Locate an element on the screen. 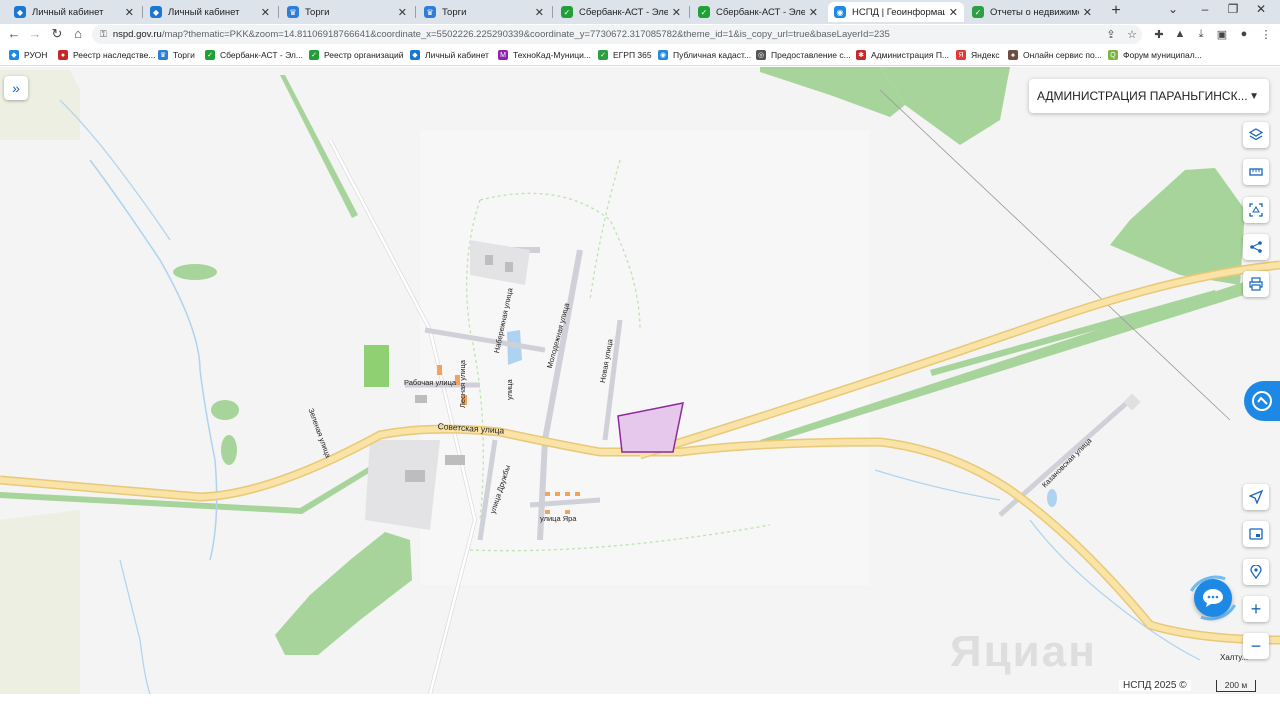 This screenshot has width=1280, height=718. geolocation-button is located at coordinates (1256, 497).